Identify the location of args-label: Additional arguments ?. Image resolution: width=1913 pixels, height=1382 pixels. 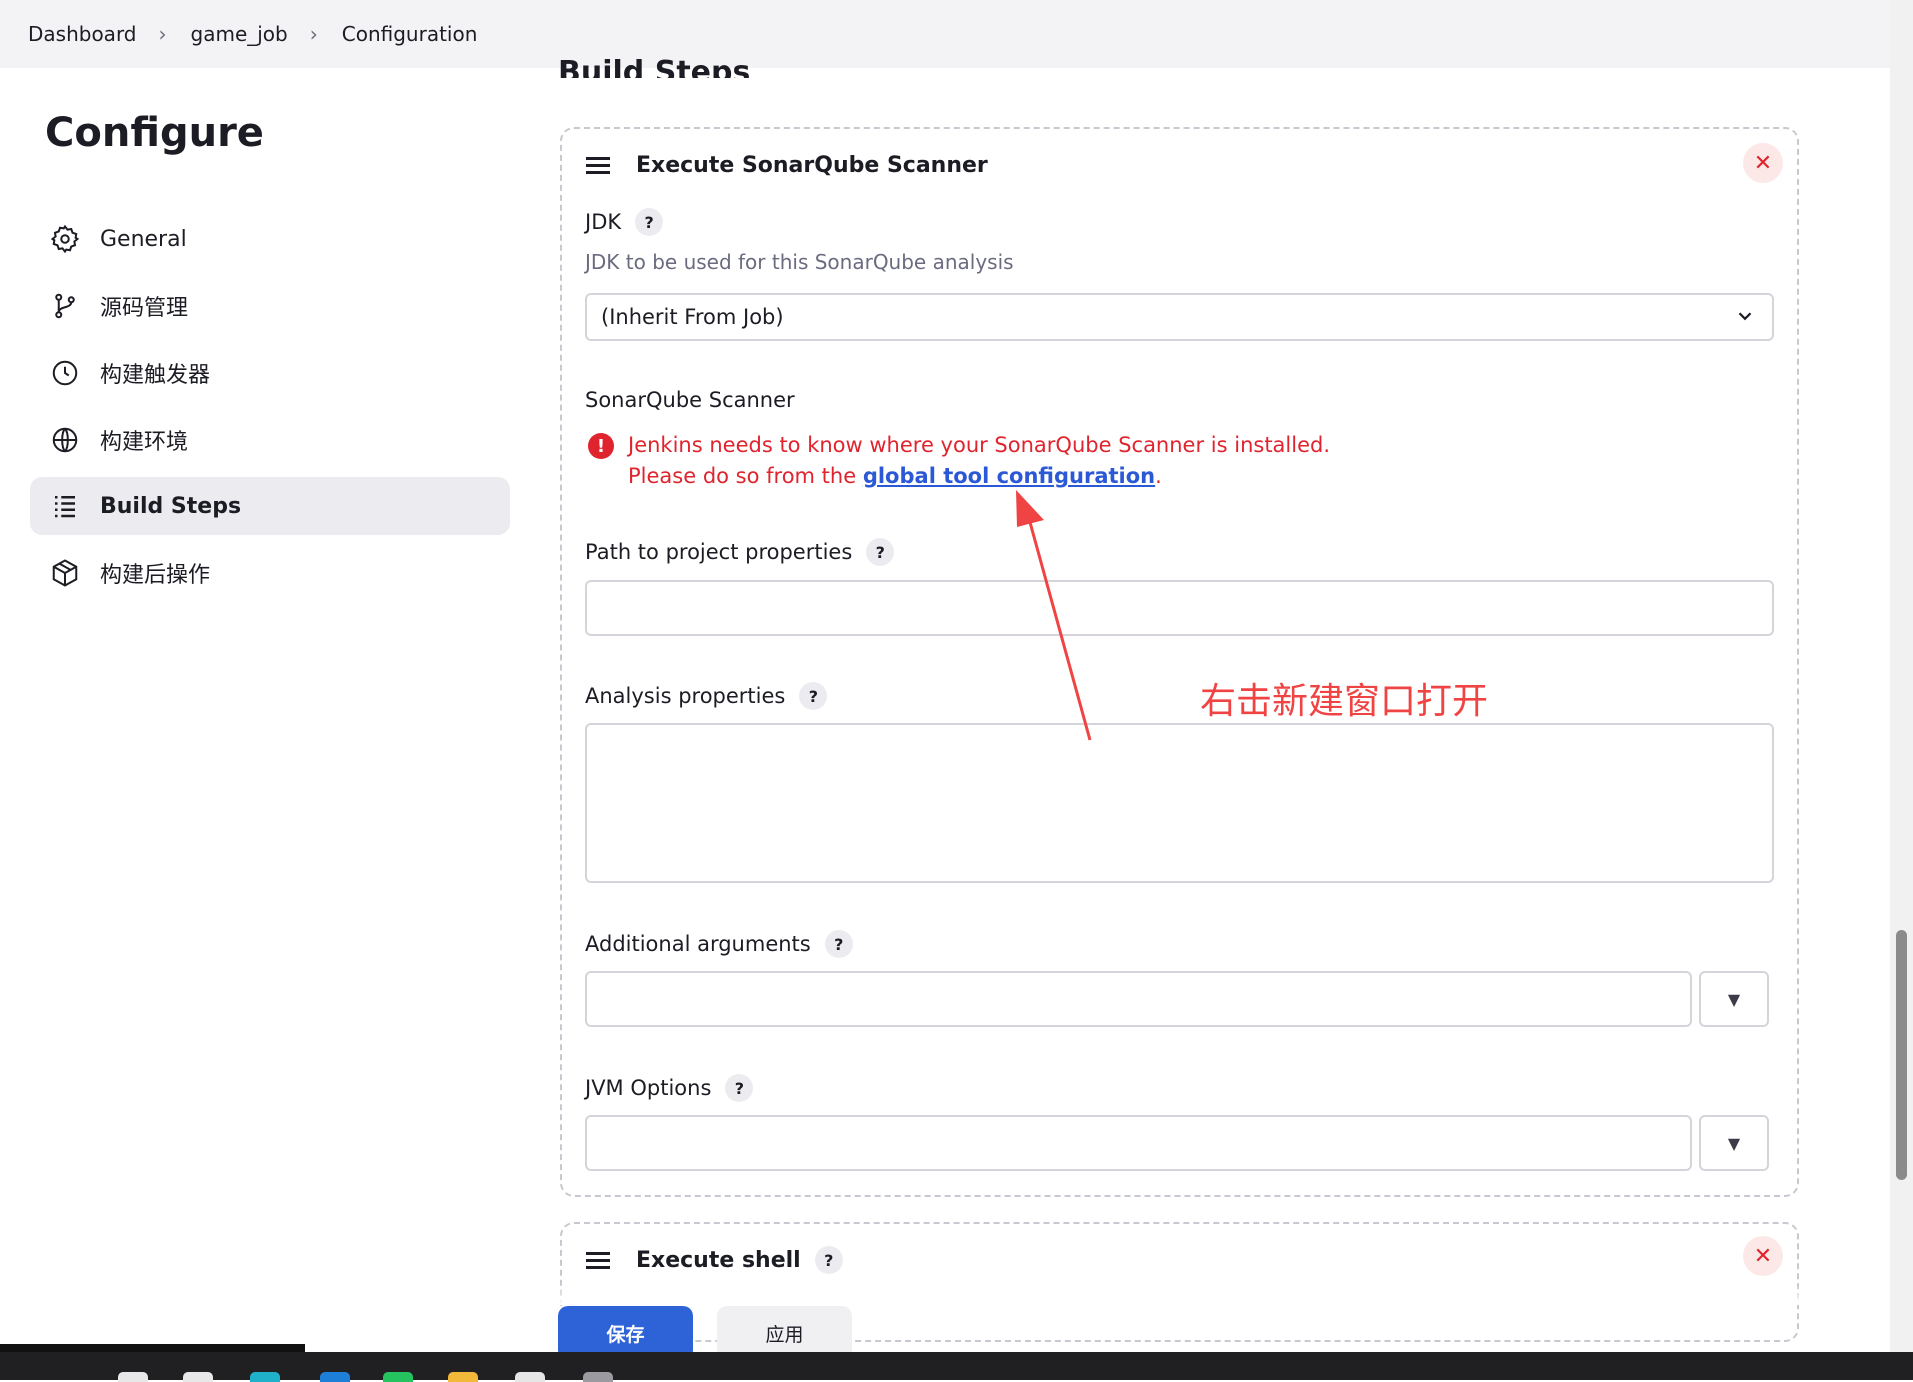
(719, 944).